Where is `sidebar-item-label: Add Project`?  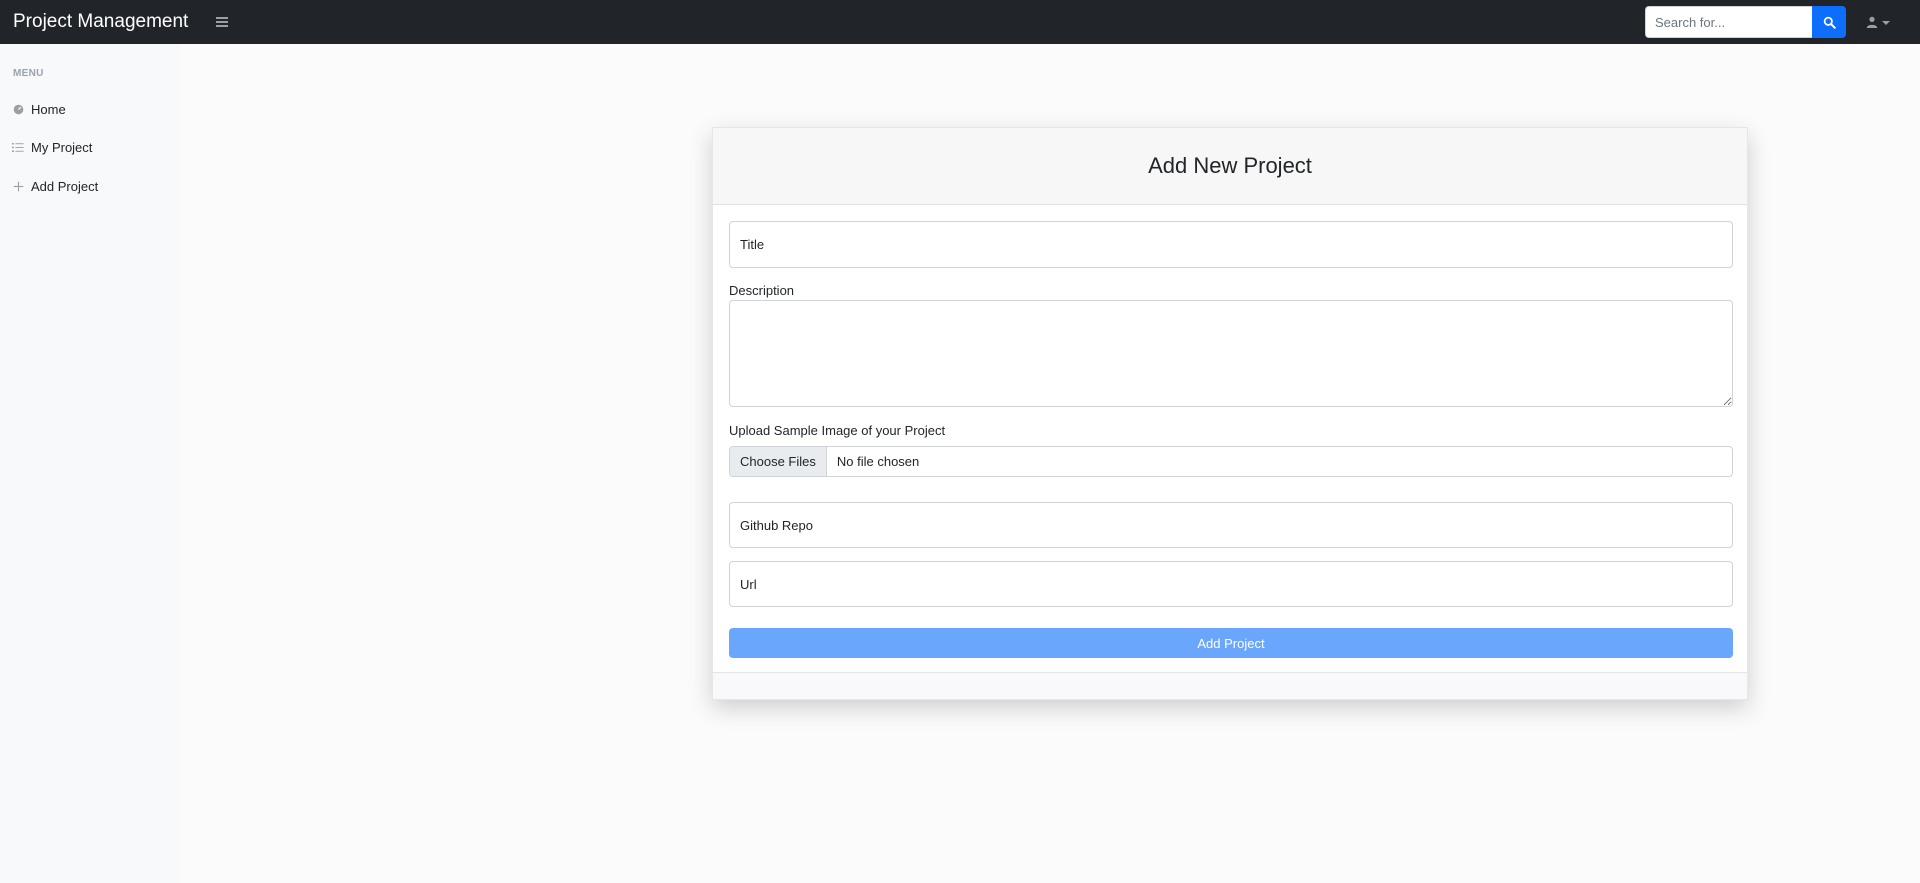
sidebar-item-label: Add Project is located at coordinates (65, 186).